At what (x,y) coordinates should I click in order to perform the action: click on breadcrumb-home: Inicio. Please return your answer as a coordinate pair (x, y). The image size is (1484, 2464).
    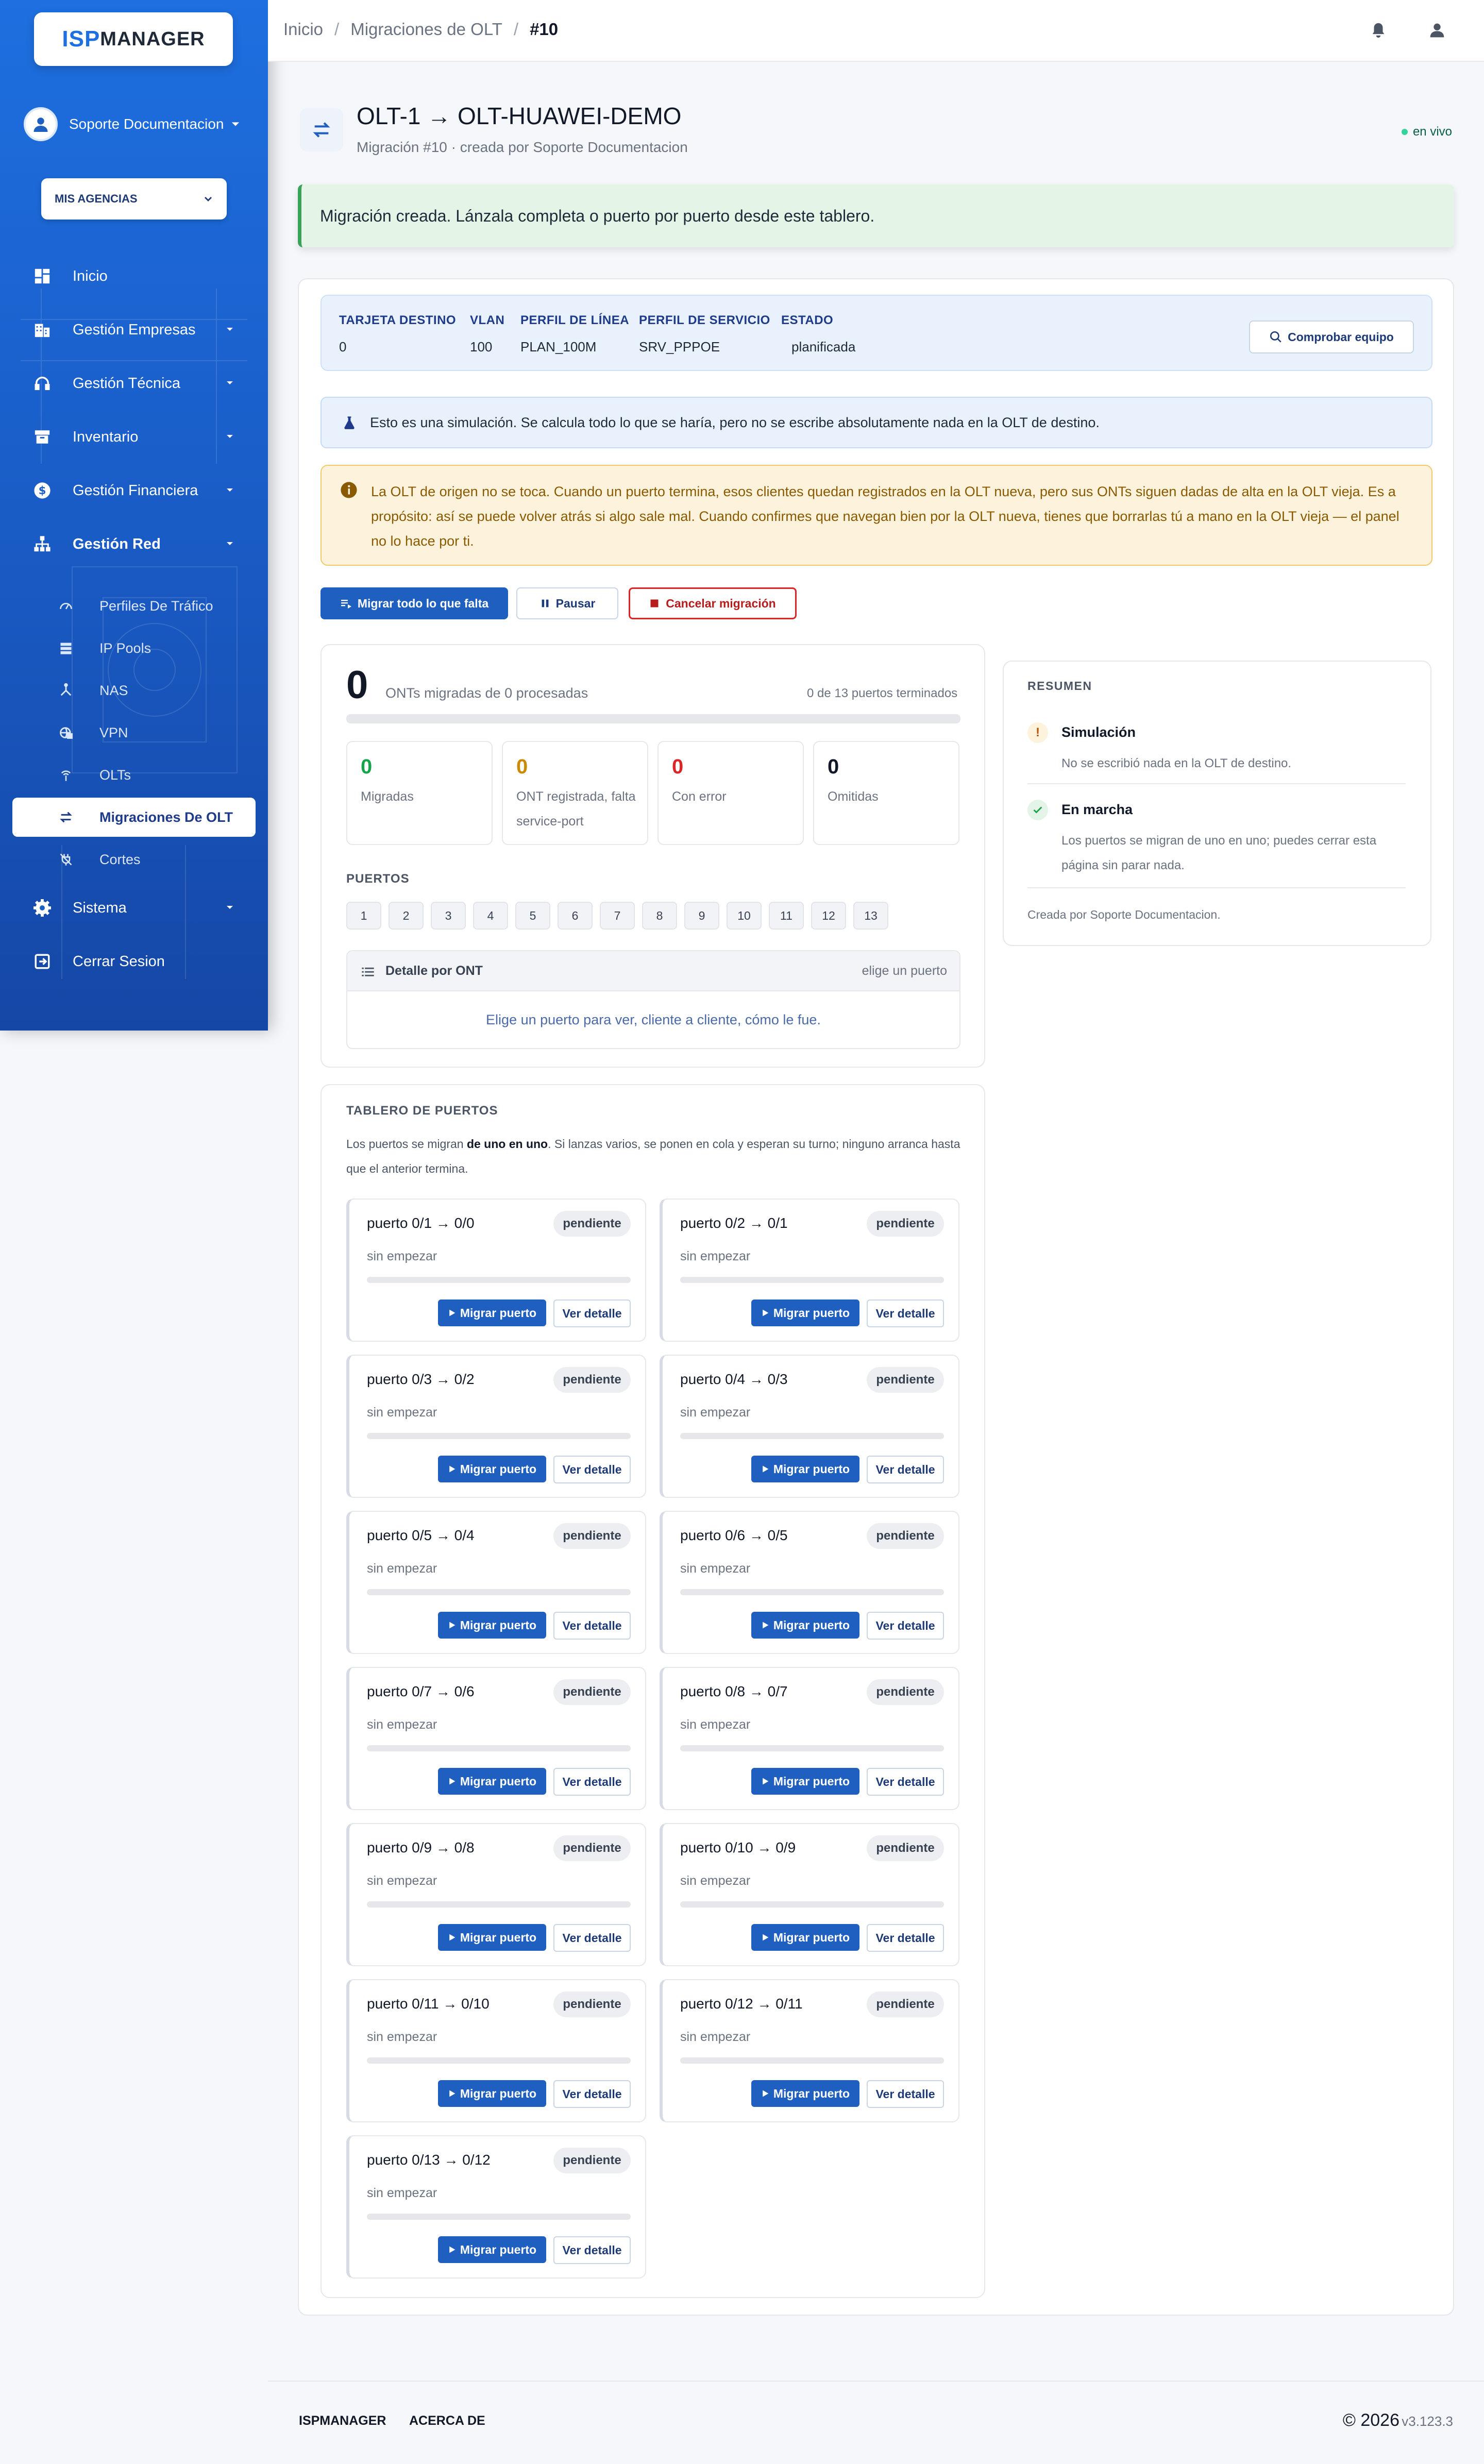
    Looking at the image, I should click on (303, 29).